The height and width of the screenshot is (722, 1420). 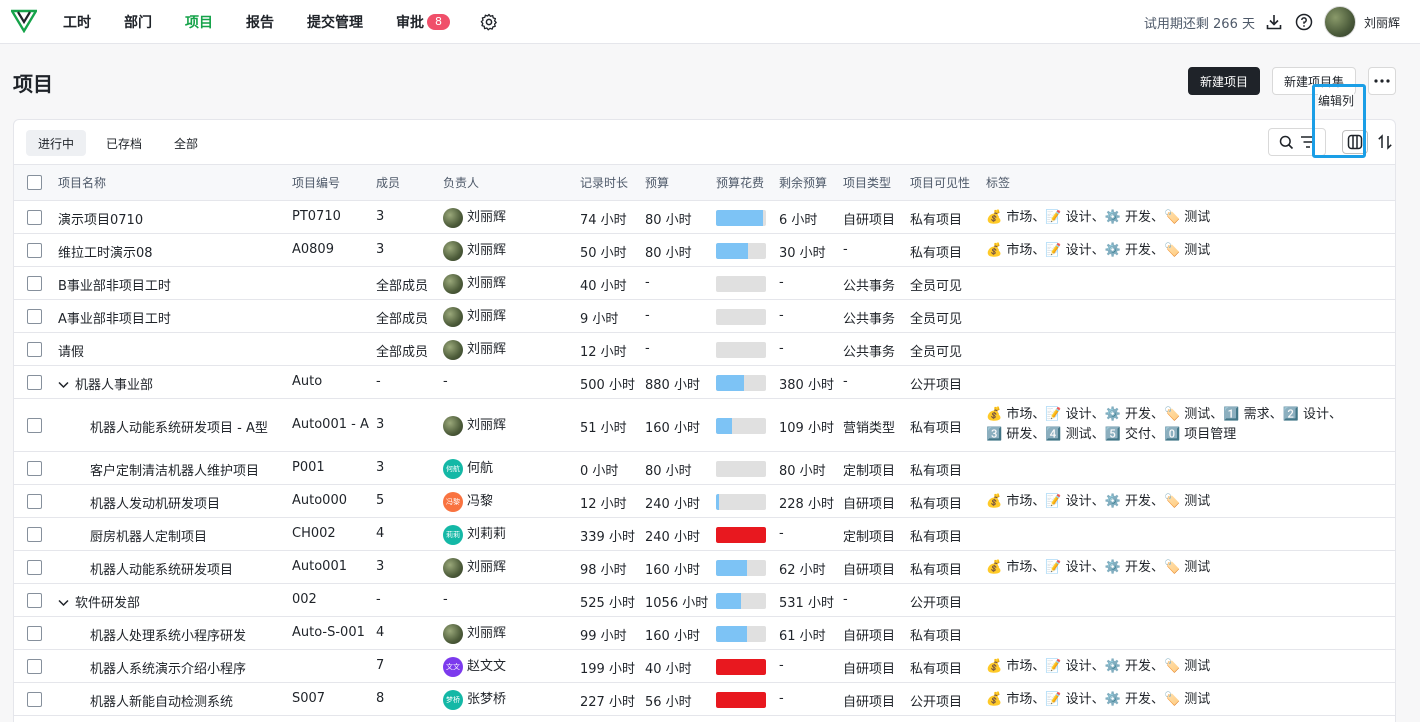 I want to click on nav-item-0: 工时, so click(x=77, y=22).